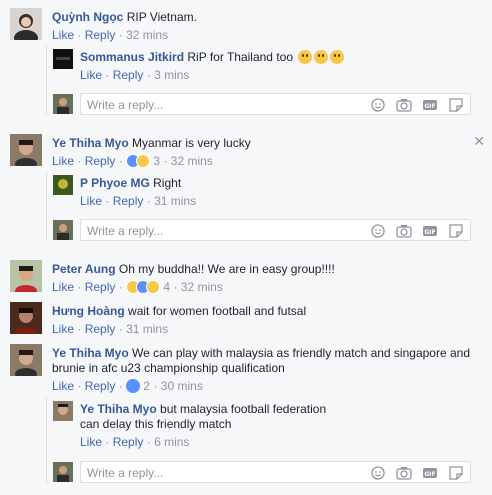 This screenshot has width=492, height=495. I want to click on commenter-name: Hưng Hoàng, so click(88, 311).